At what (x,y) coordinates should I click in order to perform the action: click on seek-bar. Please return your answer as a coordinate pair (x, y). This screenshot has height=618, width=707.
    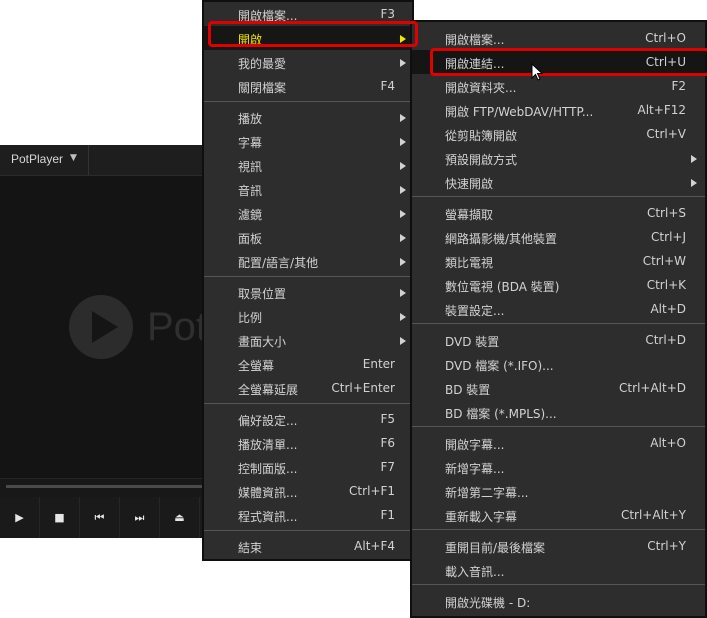
    Looking at the image, I should click on (108, 486).